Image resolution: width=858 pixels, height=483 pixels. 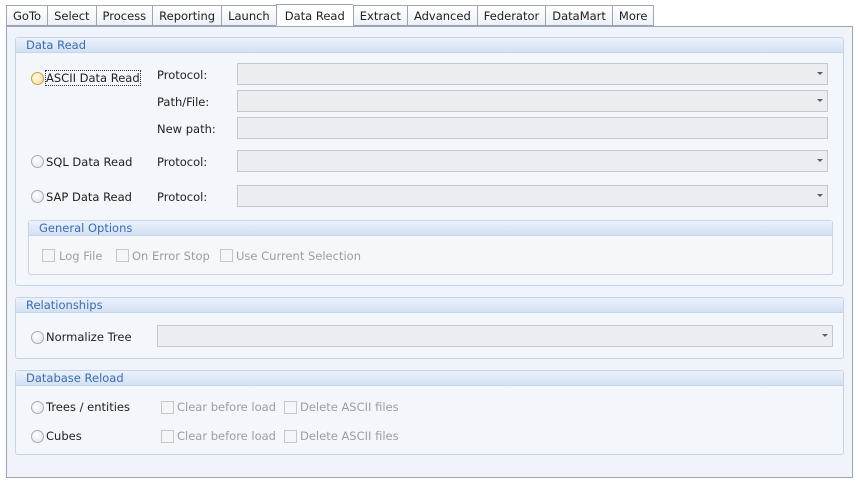 What do you see at coordinates (532, 161) in the screenshot?
I see `sql-protocol-dropdown` at bounding box center [532, 161].